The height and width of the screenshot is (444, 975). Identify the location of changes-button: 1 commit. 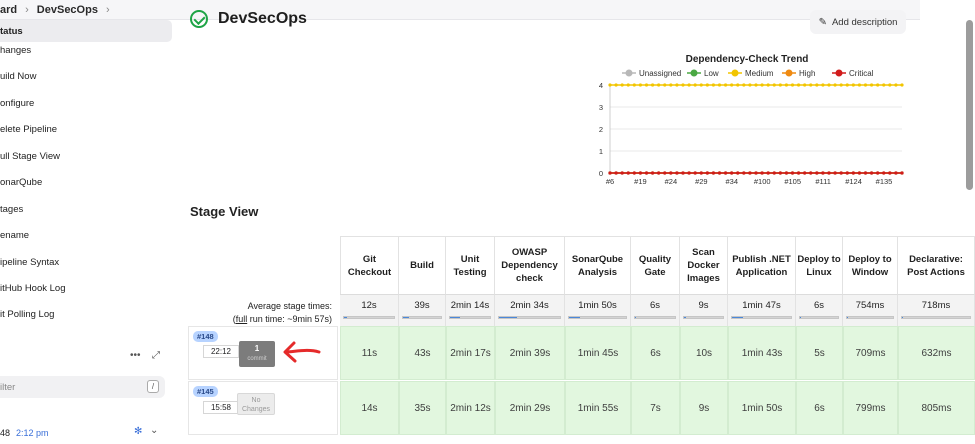
(257, 354).